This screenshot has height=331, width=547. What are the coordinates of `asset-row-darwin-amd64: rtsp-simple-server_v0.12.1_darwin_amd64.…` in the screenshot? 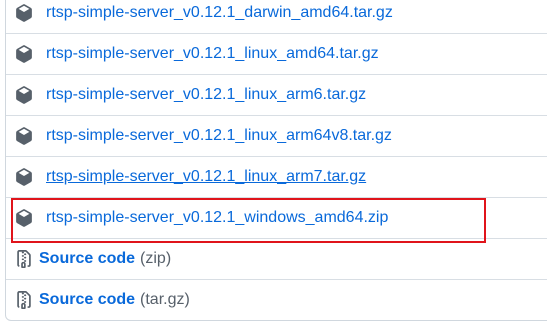 It's located at (276, 16).